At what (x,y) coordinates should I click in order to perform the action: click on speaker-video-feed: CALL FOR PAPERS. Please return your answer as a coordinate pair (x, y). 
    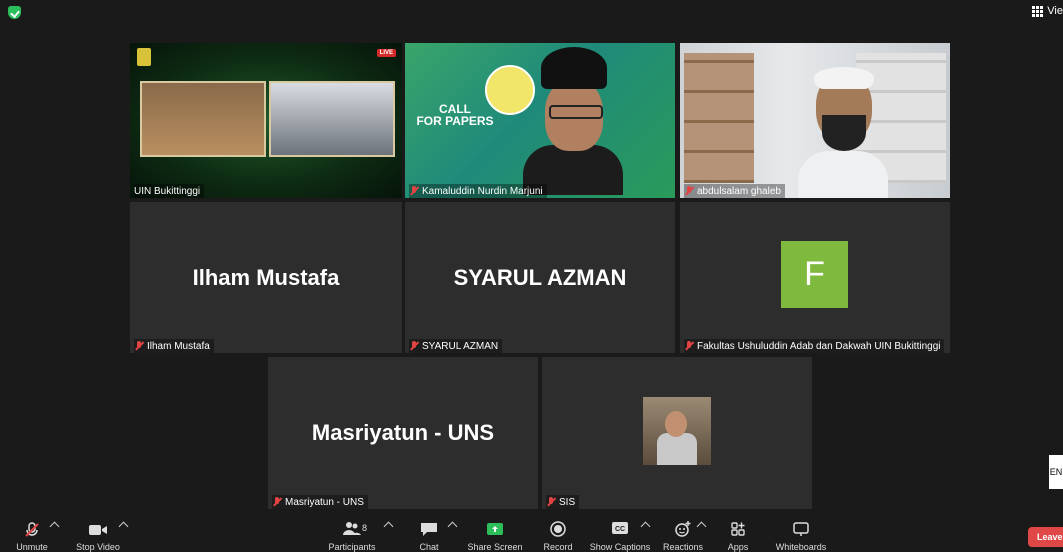
    Looking at the image, I should click on (540, 120).